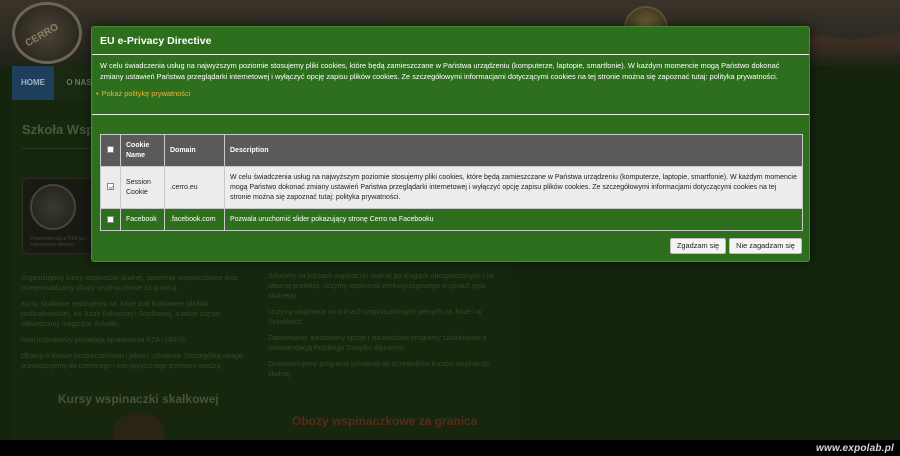 This screenshot has height=456, width=900. Describe the element at coordinates (855, 448) in the screenshot. I see `watermark: www.expolab.pl` at that location.